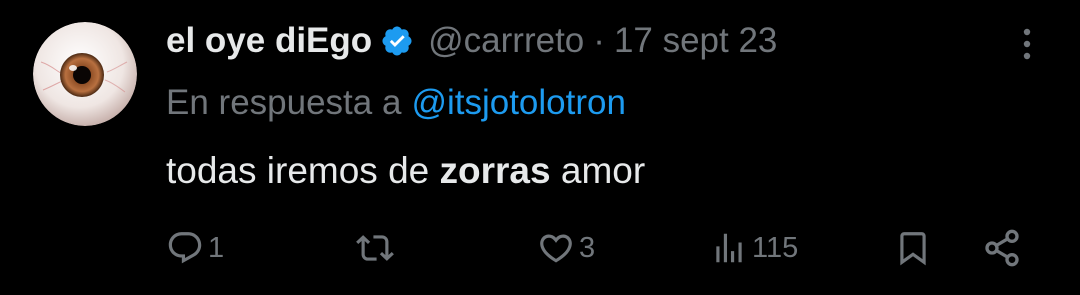 The height and width of the screenshot is (295, 1080). I want to click on bookmark-button, so click(913, 248).